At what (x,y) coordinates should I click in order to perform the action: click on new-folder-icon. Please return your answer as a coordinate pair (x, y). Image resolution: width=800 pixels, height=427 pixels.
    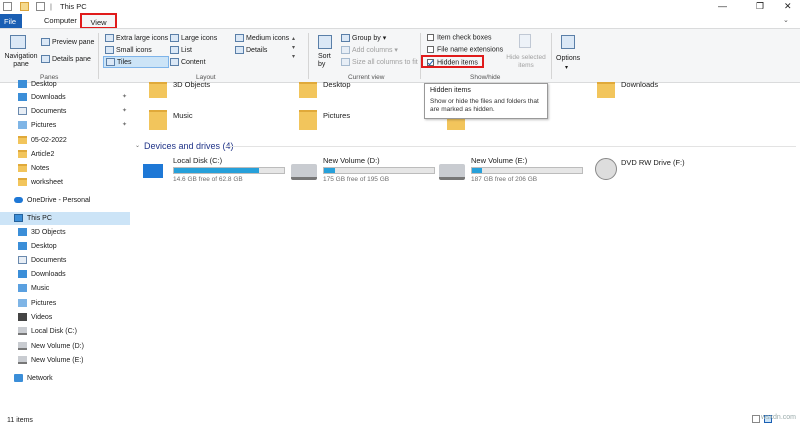
    Looking at the image, I should click on (40, 6).